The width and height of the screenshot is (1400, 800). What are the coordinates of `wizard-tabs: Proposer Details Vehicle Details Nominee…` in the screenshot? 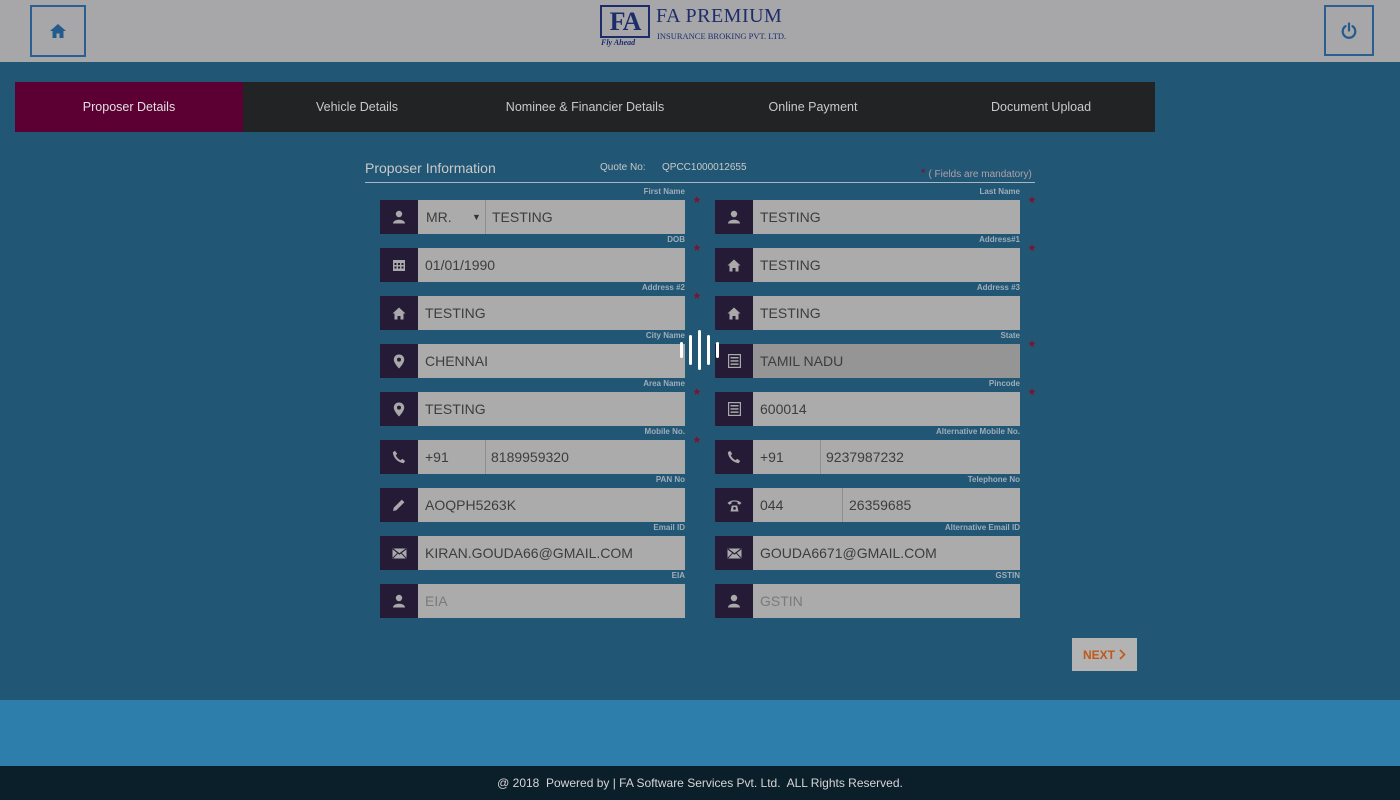 It's located at (585, 107).